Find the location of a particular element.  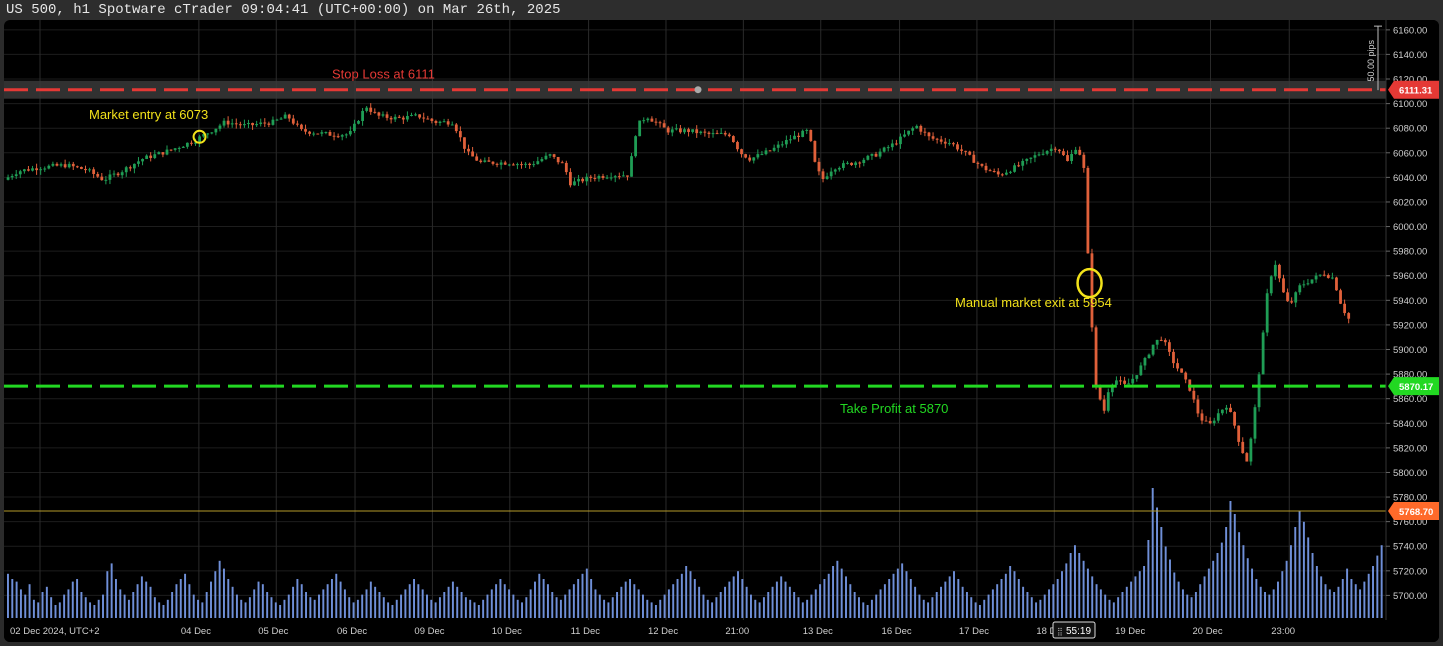

price-tick-label: 6100.00 is located at coordinates (1410, 104).